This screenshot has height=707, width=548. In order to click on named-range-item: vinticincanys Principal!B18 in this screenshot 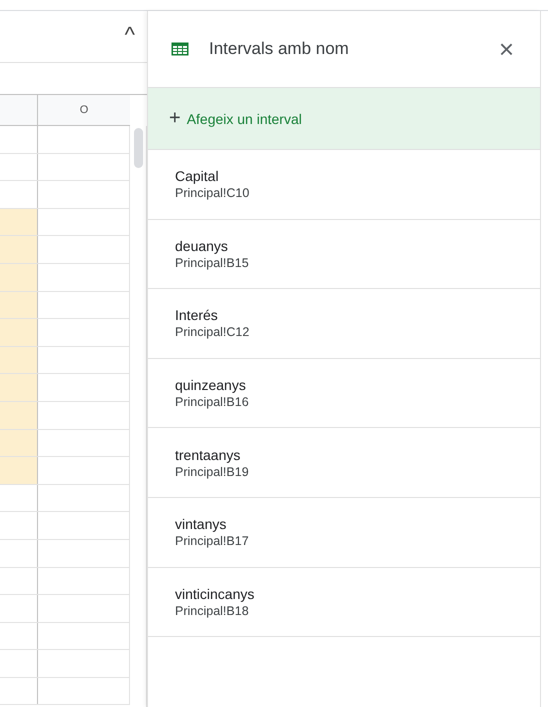, I will do `click(344, 603)`.